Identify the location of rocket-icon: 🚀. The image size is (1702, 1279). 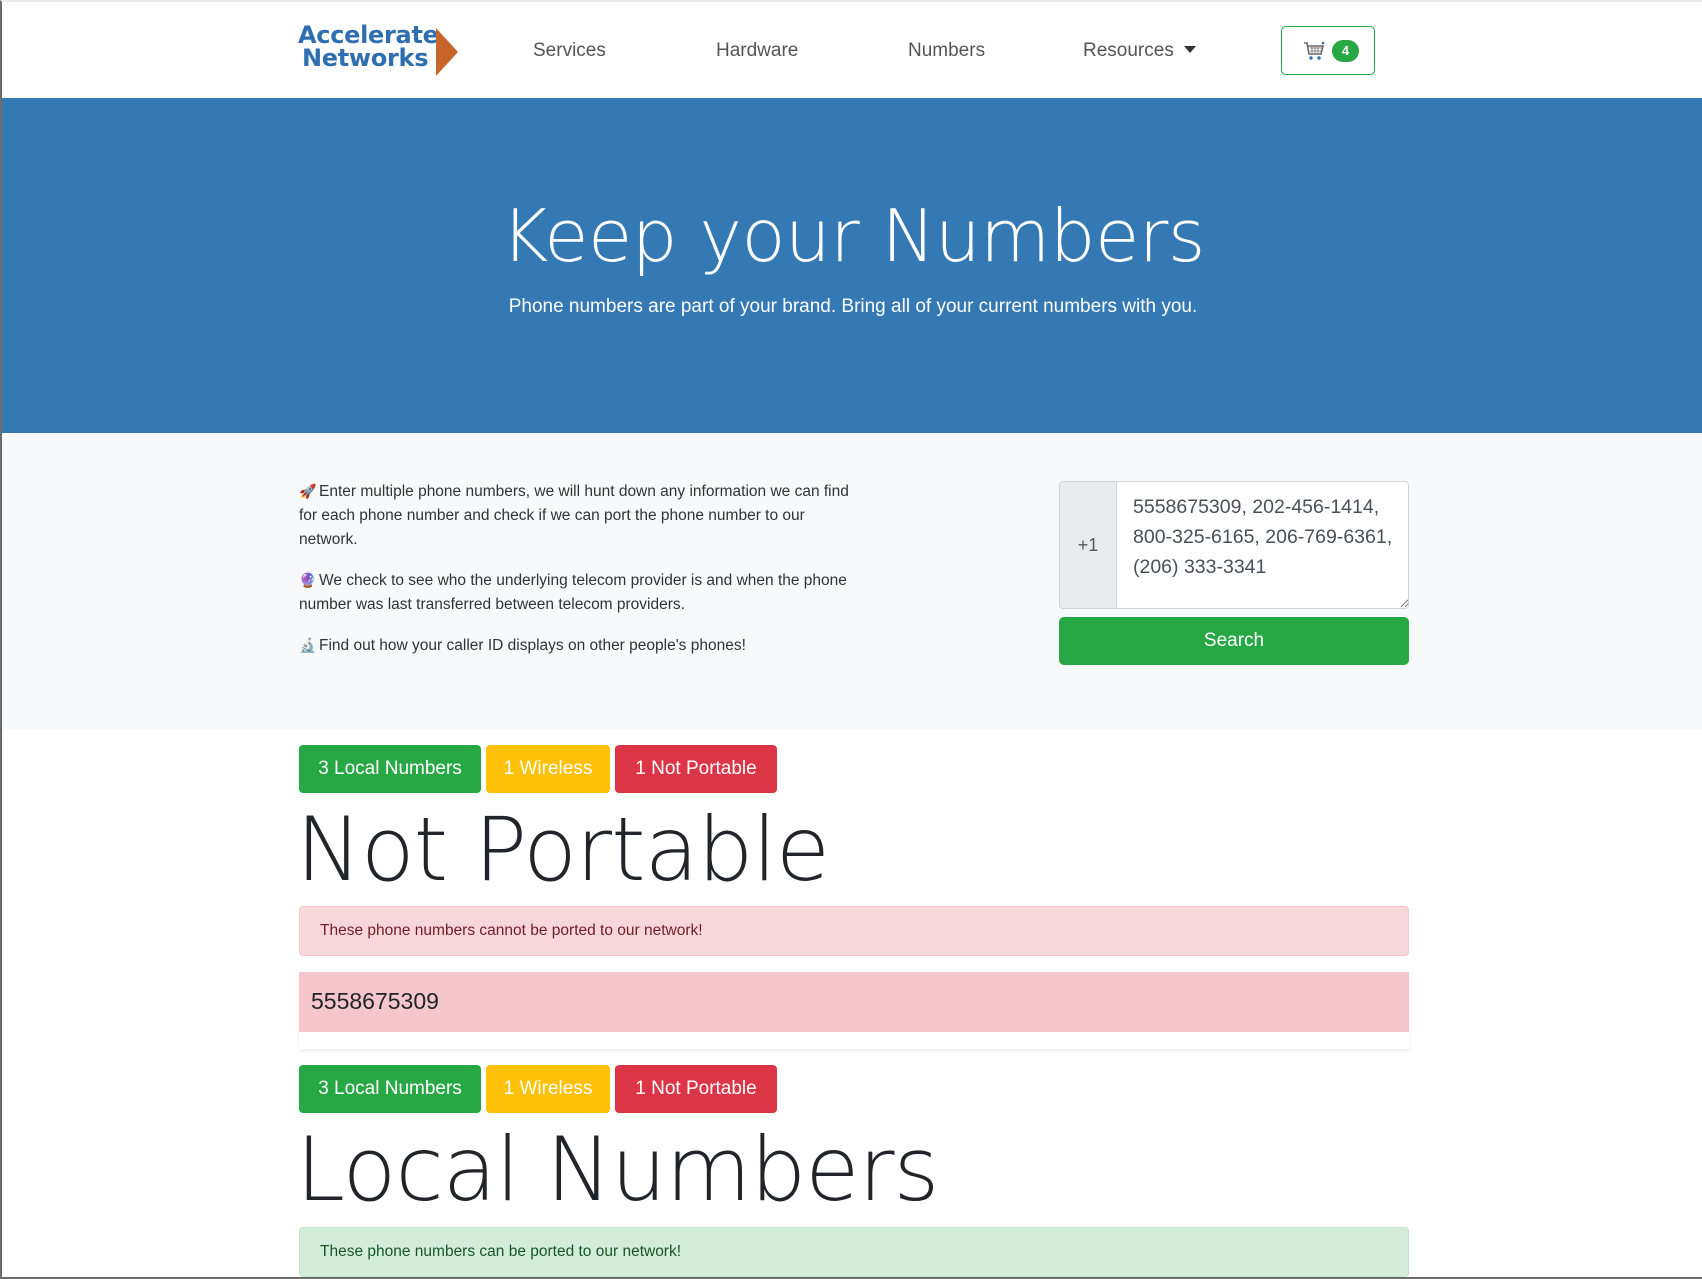
(308, 491).